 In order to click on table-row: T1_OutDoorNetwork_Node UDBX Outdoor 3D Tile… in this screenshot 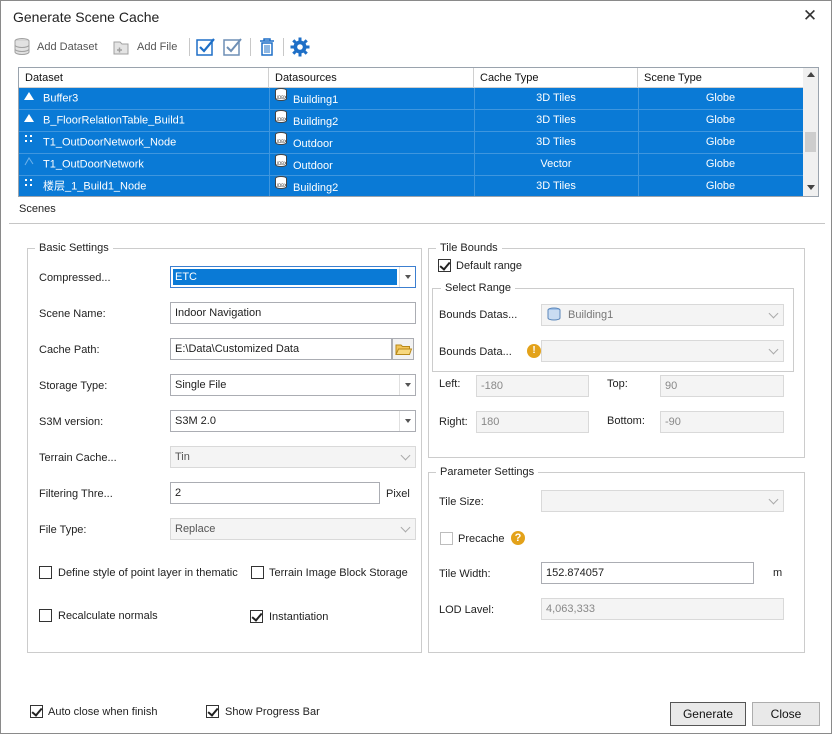, I will do `click(411, 143)`.